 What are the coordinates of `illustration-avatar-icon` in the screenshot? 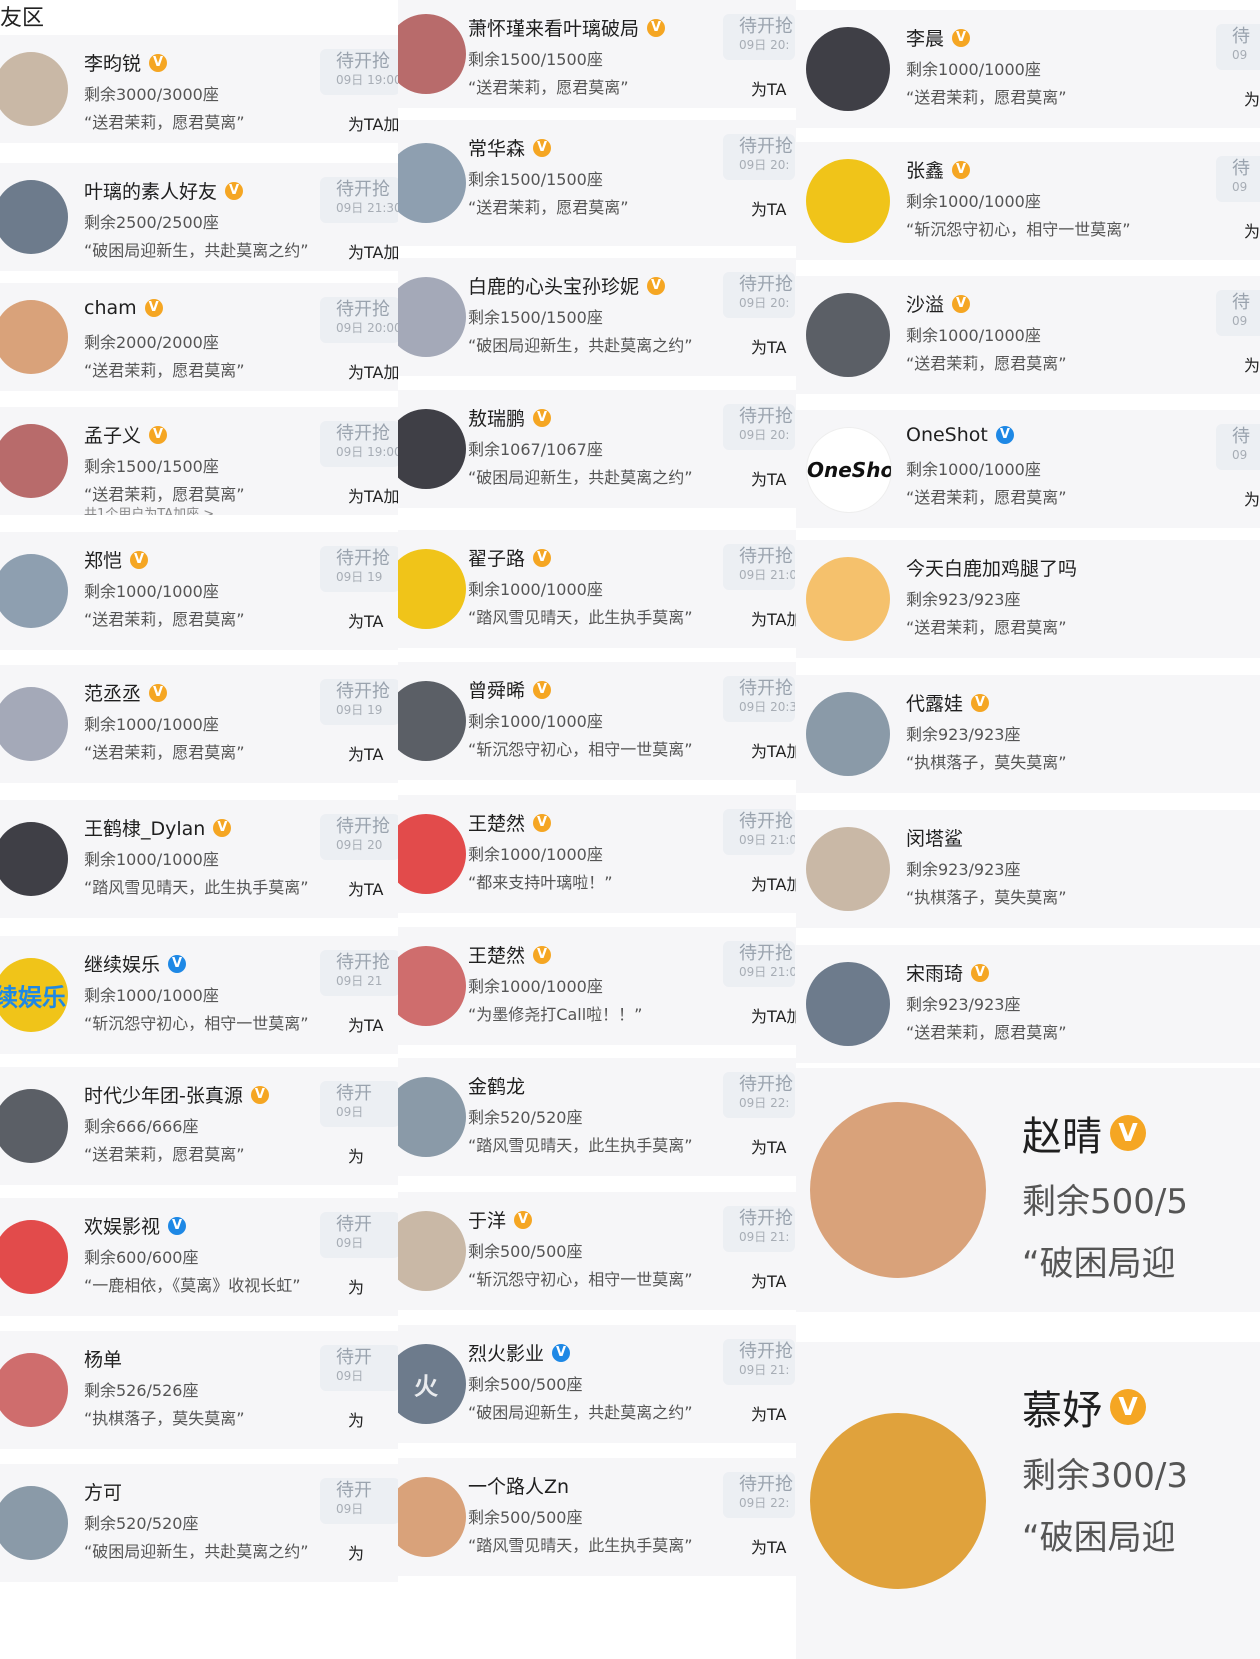 It's located at (898, 1500).